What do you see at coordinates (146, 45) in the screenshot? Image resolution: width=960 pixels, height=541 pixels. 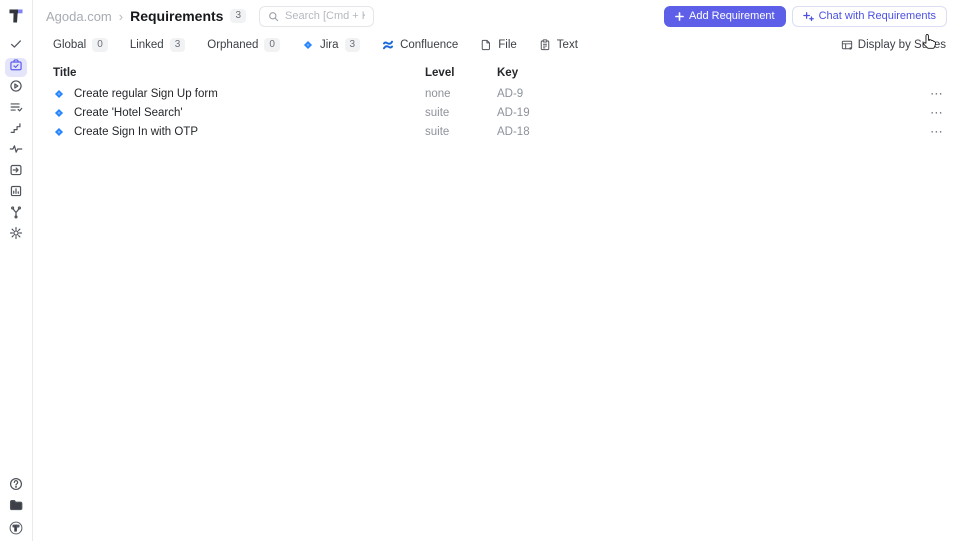 I see `filter-linked-label: Linked` at bounding box center [146, 45].